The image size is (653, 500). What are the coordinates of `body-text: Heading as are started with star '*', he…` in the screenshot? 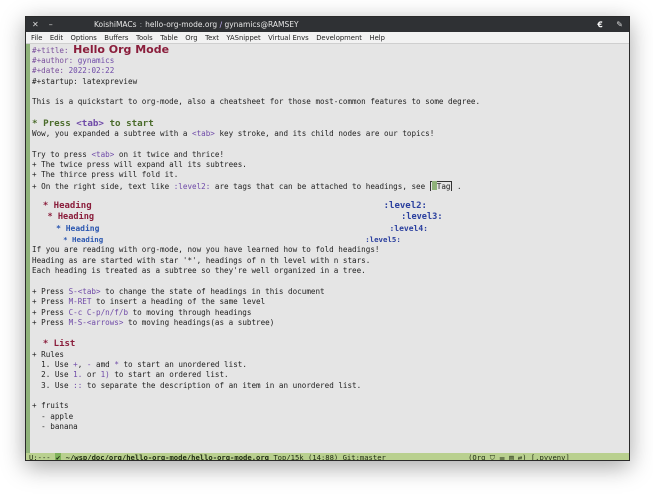 It's located at (201, 260).